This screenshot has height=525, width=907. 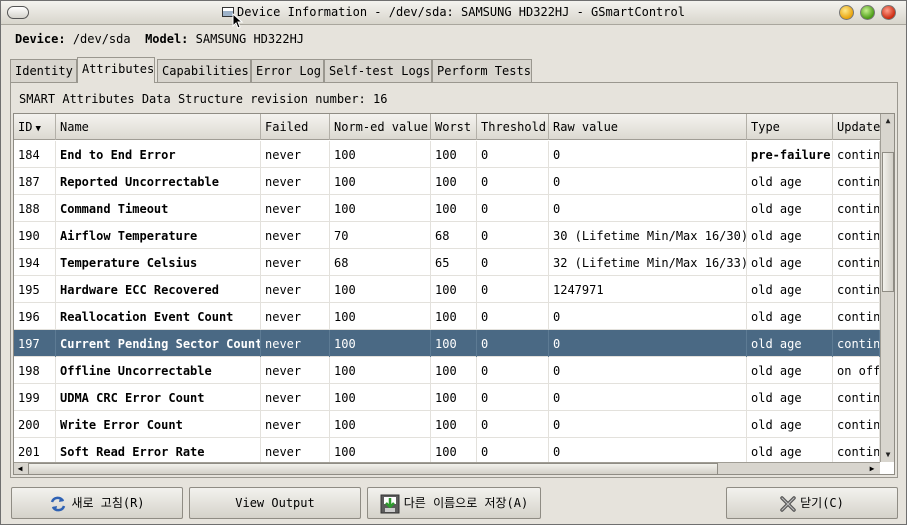 What do you see at coordinates (35, 154) in the screenshot?
I see `cell-id: 184` at bounding box center [35, 154].